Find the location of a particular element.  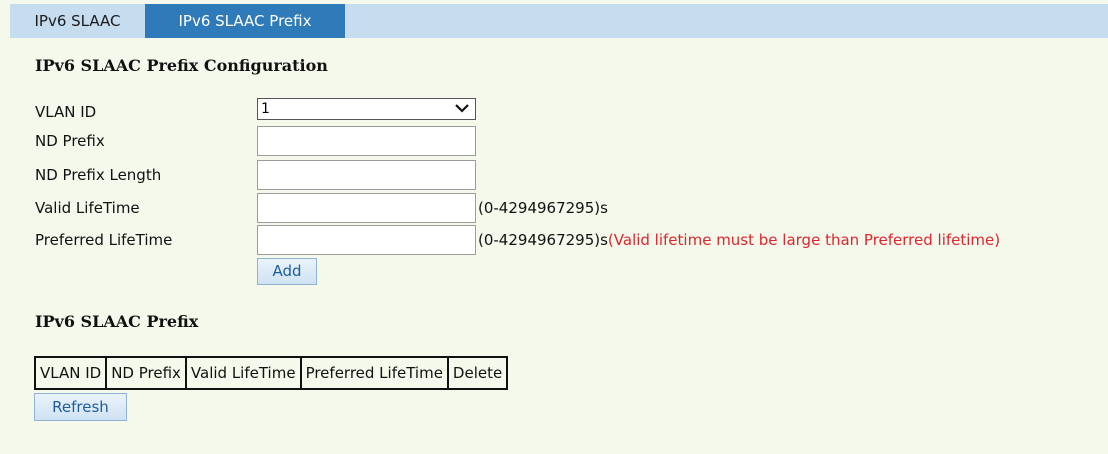

nd-prefix-length-label: ND Prefix Length is located at coordinates (98, 175).